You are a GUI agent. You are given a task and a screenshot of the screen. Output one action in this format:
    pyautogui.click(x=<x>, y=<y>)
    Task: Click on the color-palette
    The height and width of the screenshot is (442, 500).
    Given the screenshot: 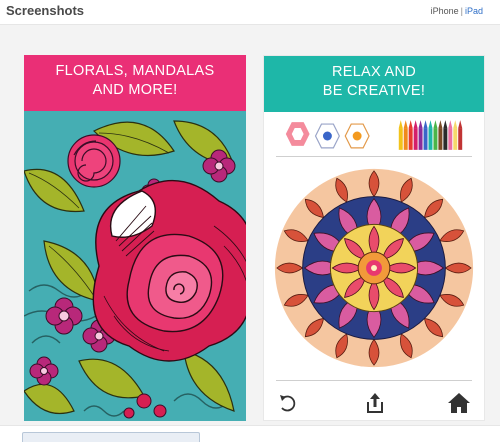 What is the action you would take?
    pyautogui.click(x=374, y=135)
    